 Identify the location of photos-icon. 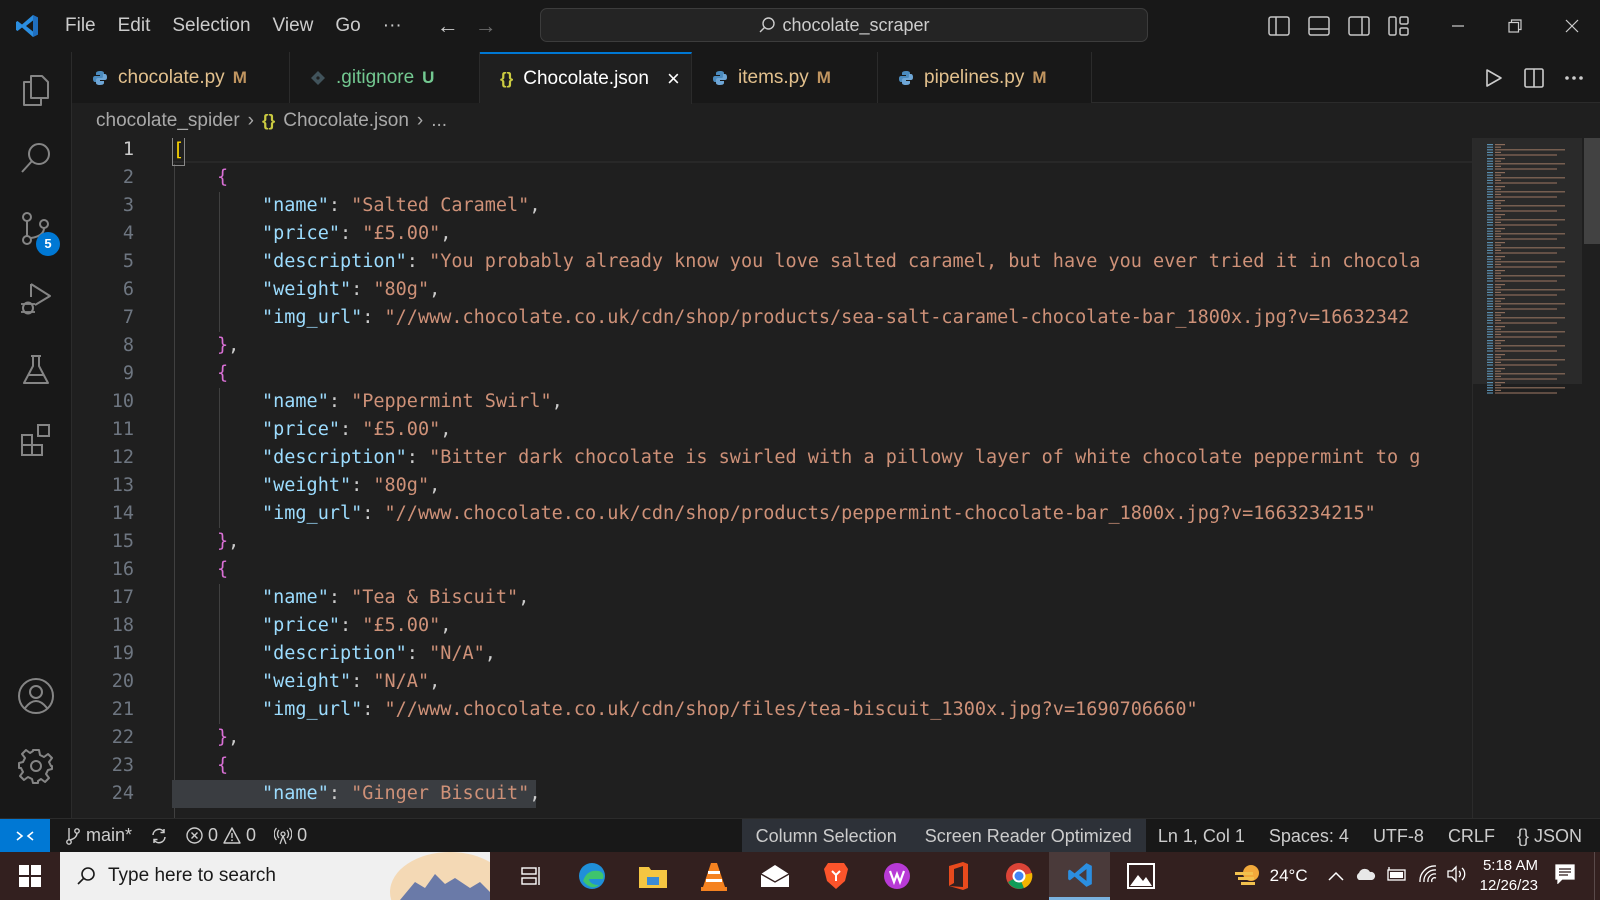
(1140, 876).